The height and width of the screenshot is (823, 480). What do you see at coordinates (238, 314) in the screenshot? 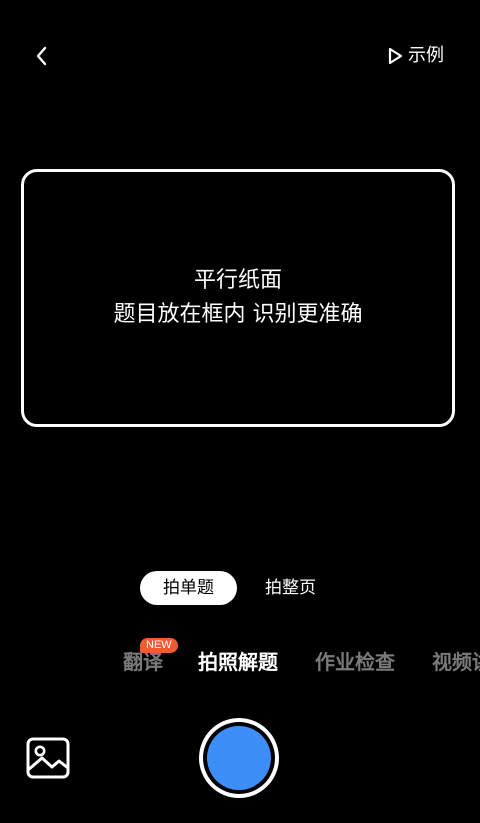
I see `hint-line-2: 题目放在框内 识别更准确` at bounding box center [238, 314].